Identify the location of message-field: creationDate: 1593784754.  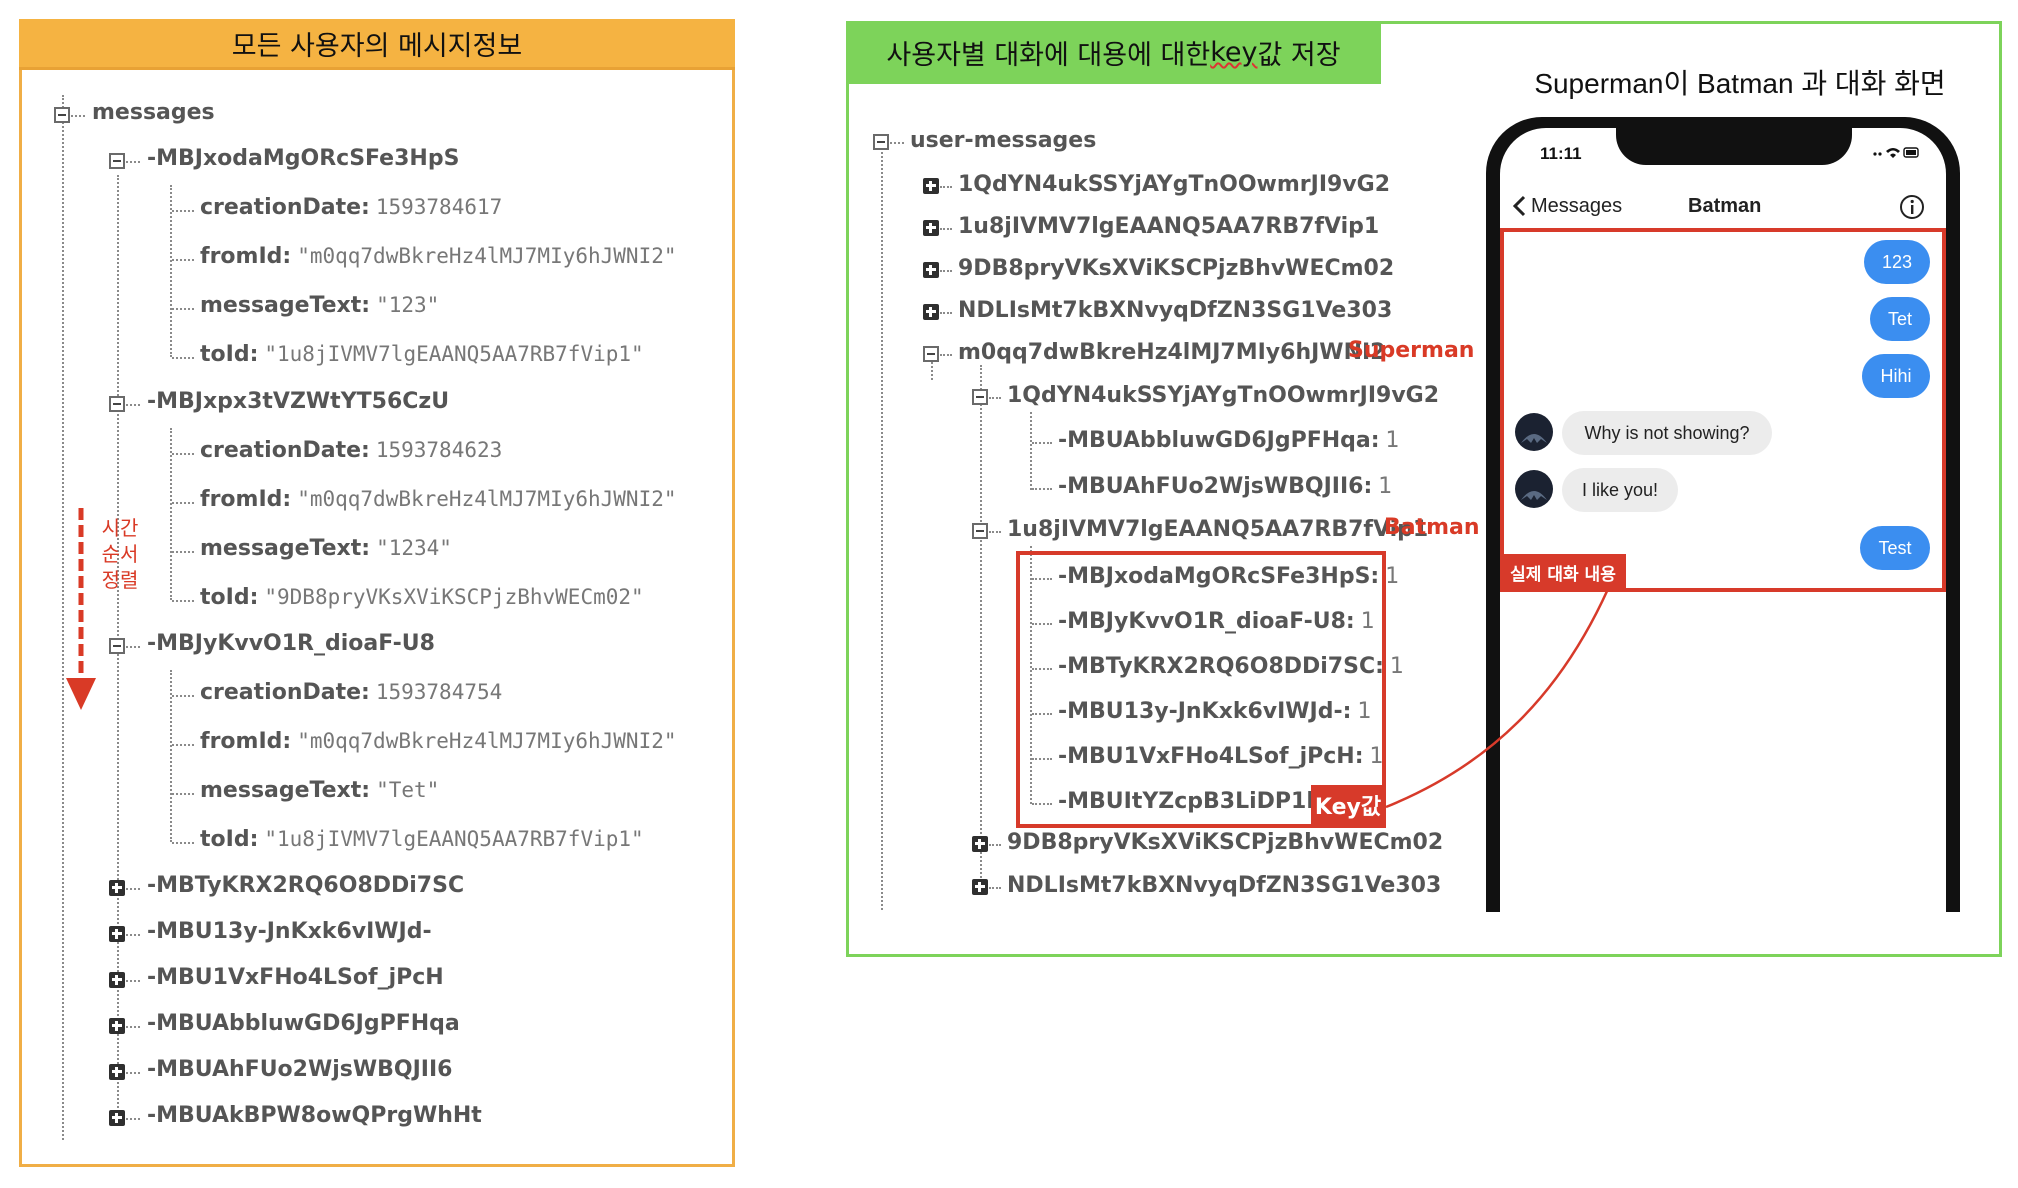
(351, 692).